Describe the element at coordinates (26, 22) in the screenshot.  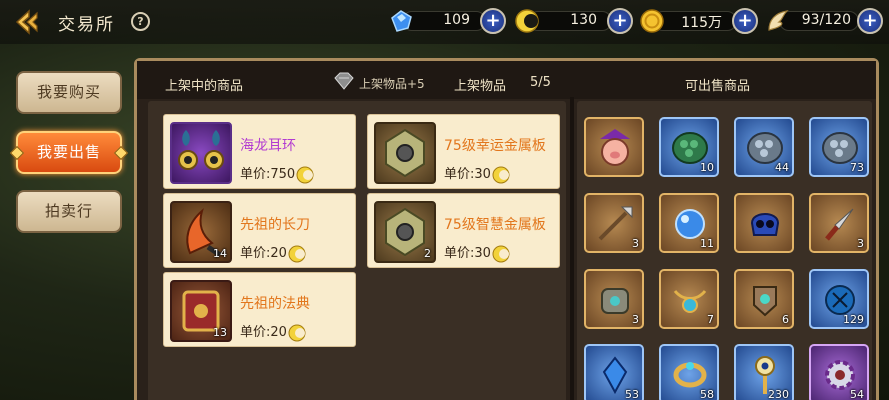
I see `back-arrow-icon` at that location.